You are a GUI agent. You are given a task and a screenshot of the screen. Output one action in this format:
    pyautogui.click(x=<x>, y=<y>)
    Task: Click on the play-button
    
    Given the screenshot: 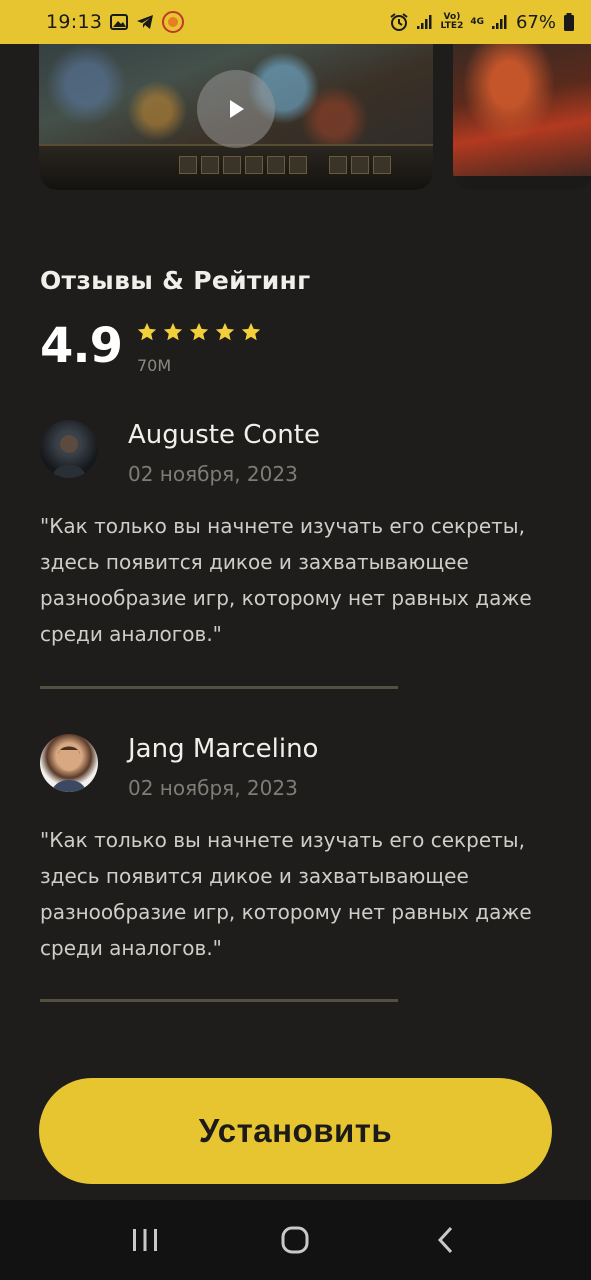 What is the action you would take?
    pyautogui.click(x=236, y=109)
    